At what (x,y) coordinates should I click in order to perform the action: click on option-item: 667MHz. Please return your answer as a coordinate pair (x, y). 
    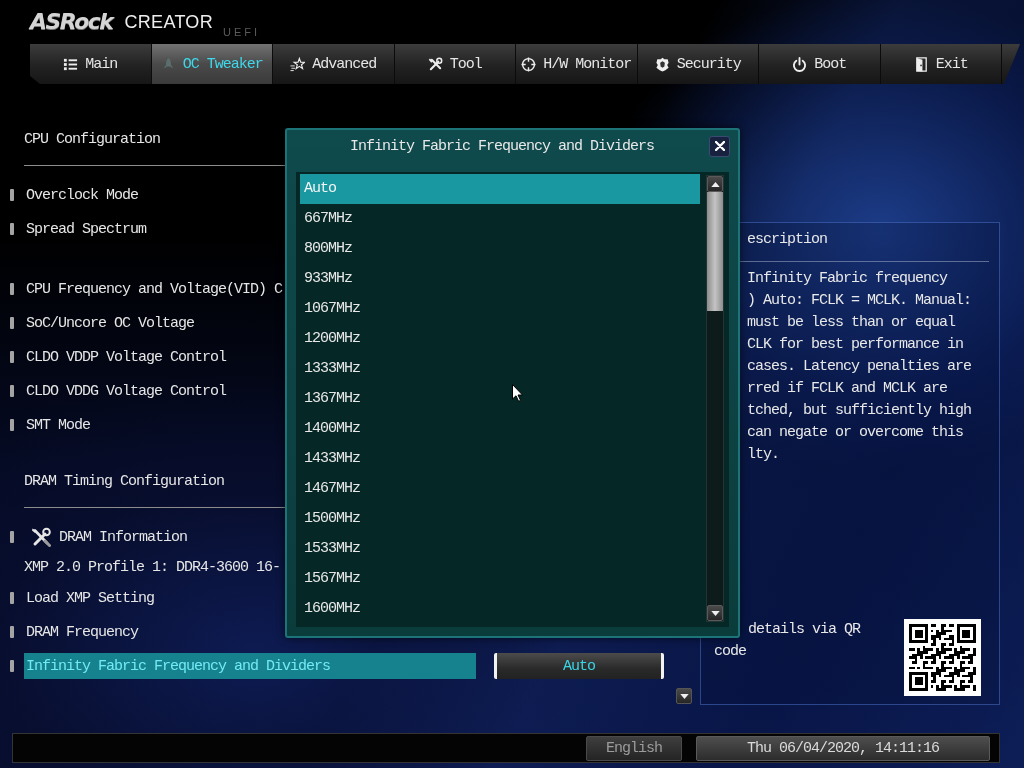
    Looking at the image, I should click on (500, 219).